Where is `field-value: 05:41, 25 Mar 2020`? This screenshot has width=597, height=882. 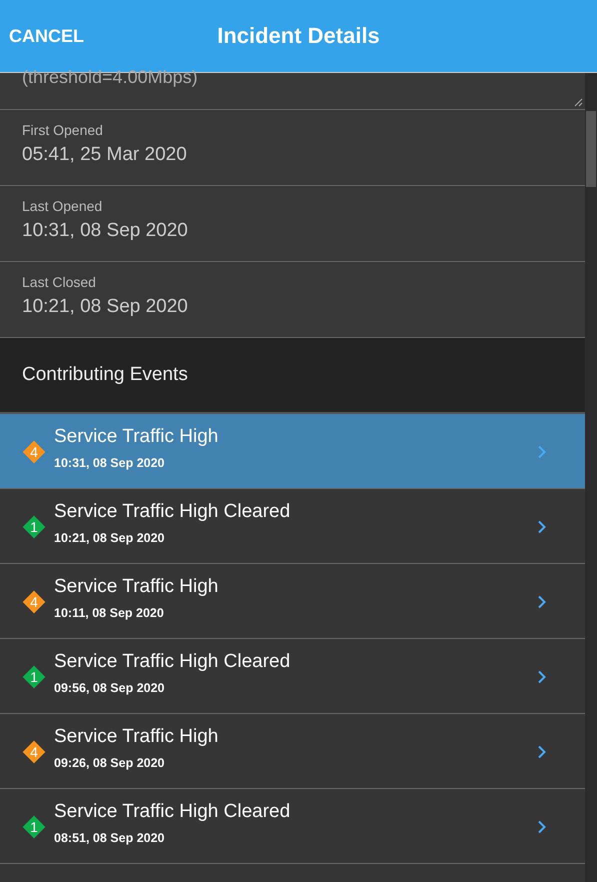 field-value: 05:41, 25 Mar 2020 is located at coordinates (105, 155).